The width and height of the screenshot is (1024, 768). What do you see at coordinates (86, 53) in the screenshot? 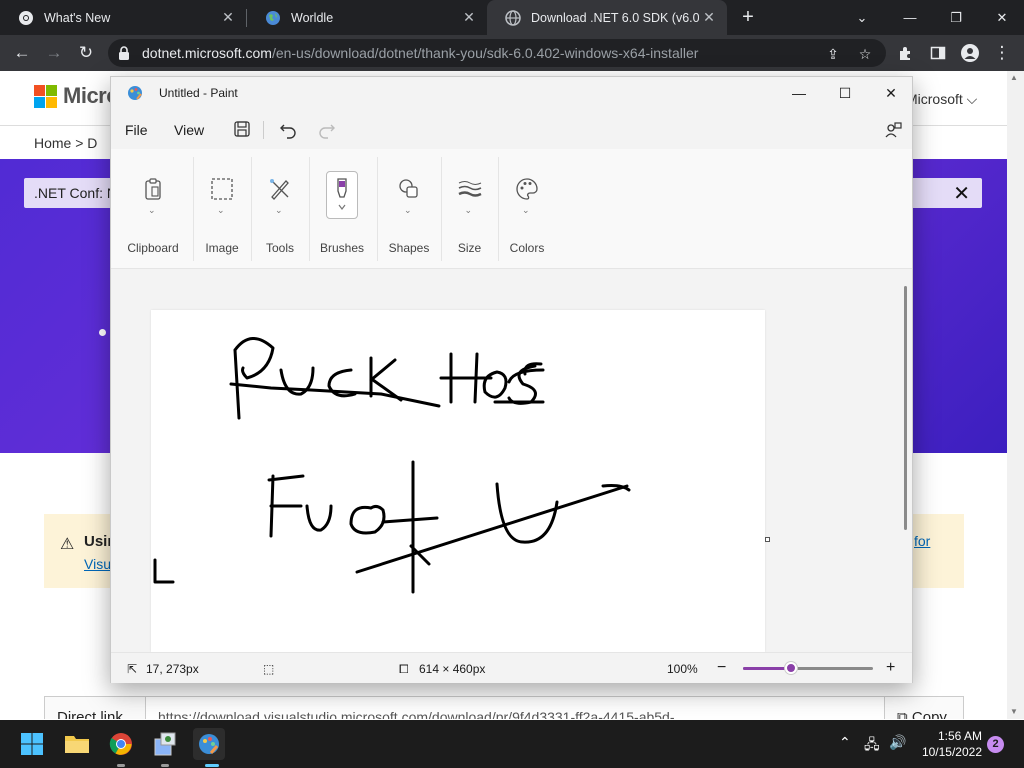
I see `reload-button: ↻` at bounding box center [86, 53].